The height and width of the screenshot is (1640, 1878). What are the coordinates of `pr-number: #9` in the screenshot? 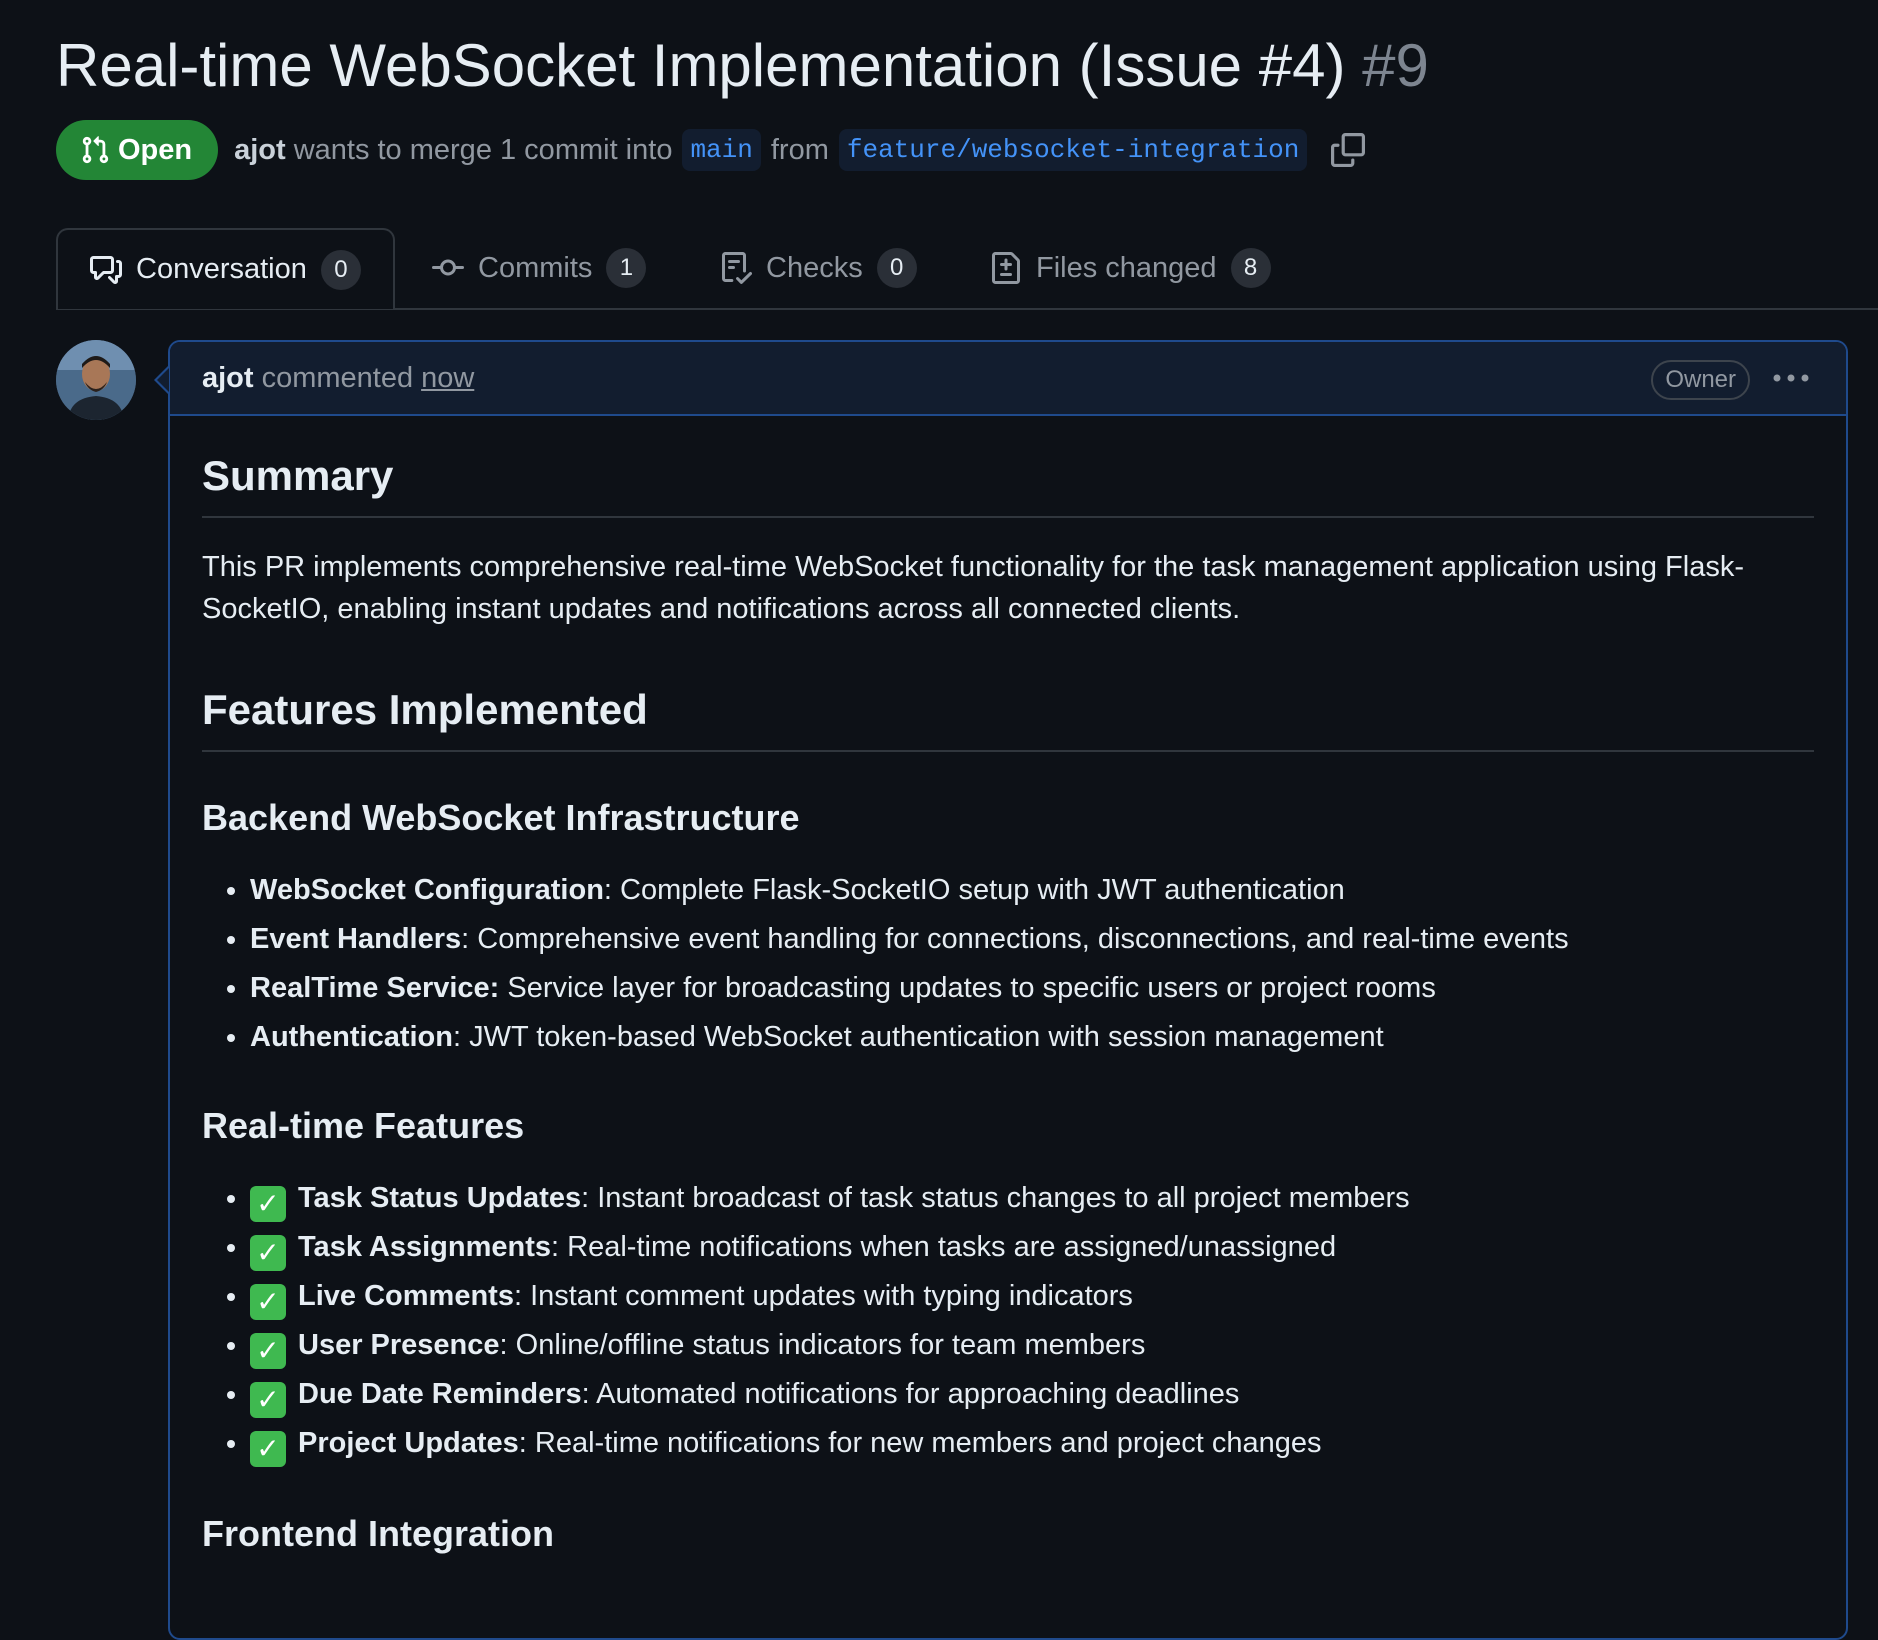 It's located at (1395, 65).